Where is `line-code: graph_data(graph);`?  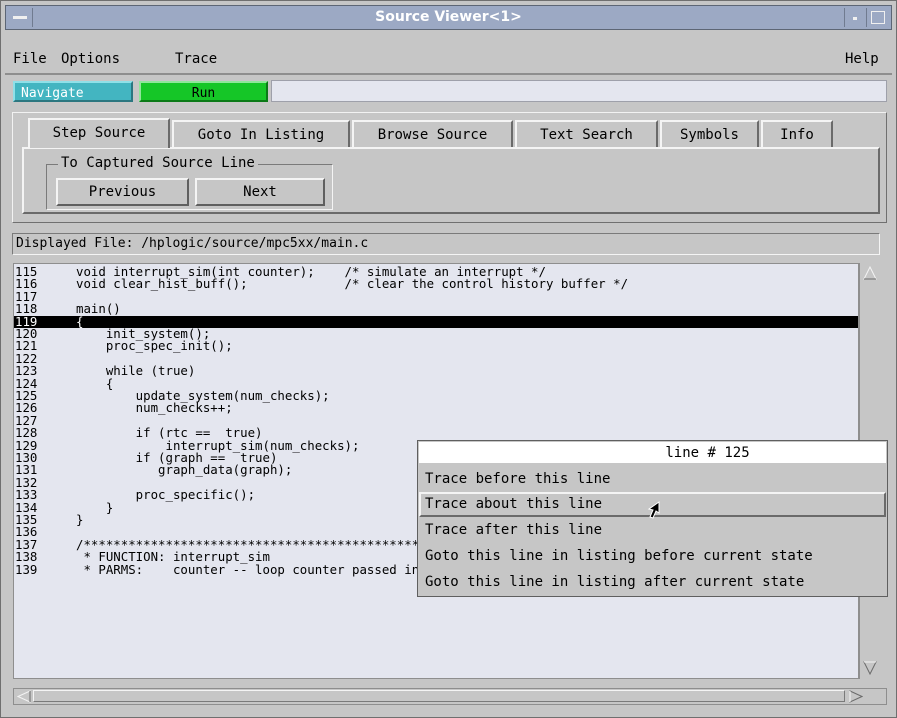
line-code: graph_data(graph); is located at coordinates (184, 470).